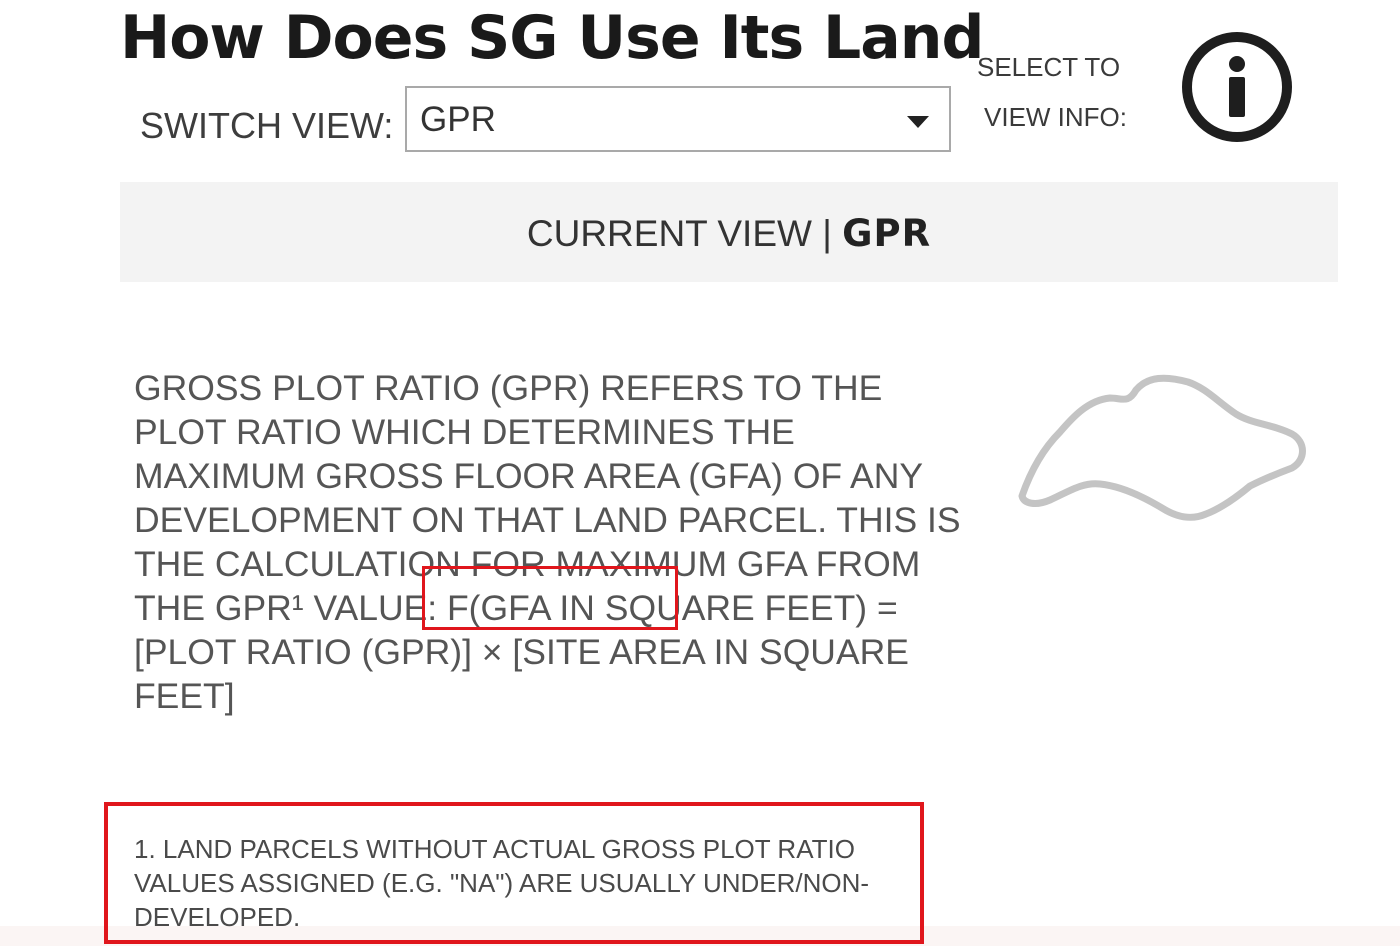  What do you see at coordinates (267, 125) in the screenshot?
I see `switch-view-label: SWITCH VIEW:` at bounding box center [267, 125].